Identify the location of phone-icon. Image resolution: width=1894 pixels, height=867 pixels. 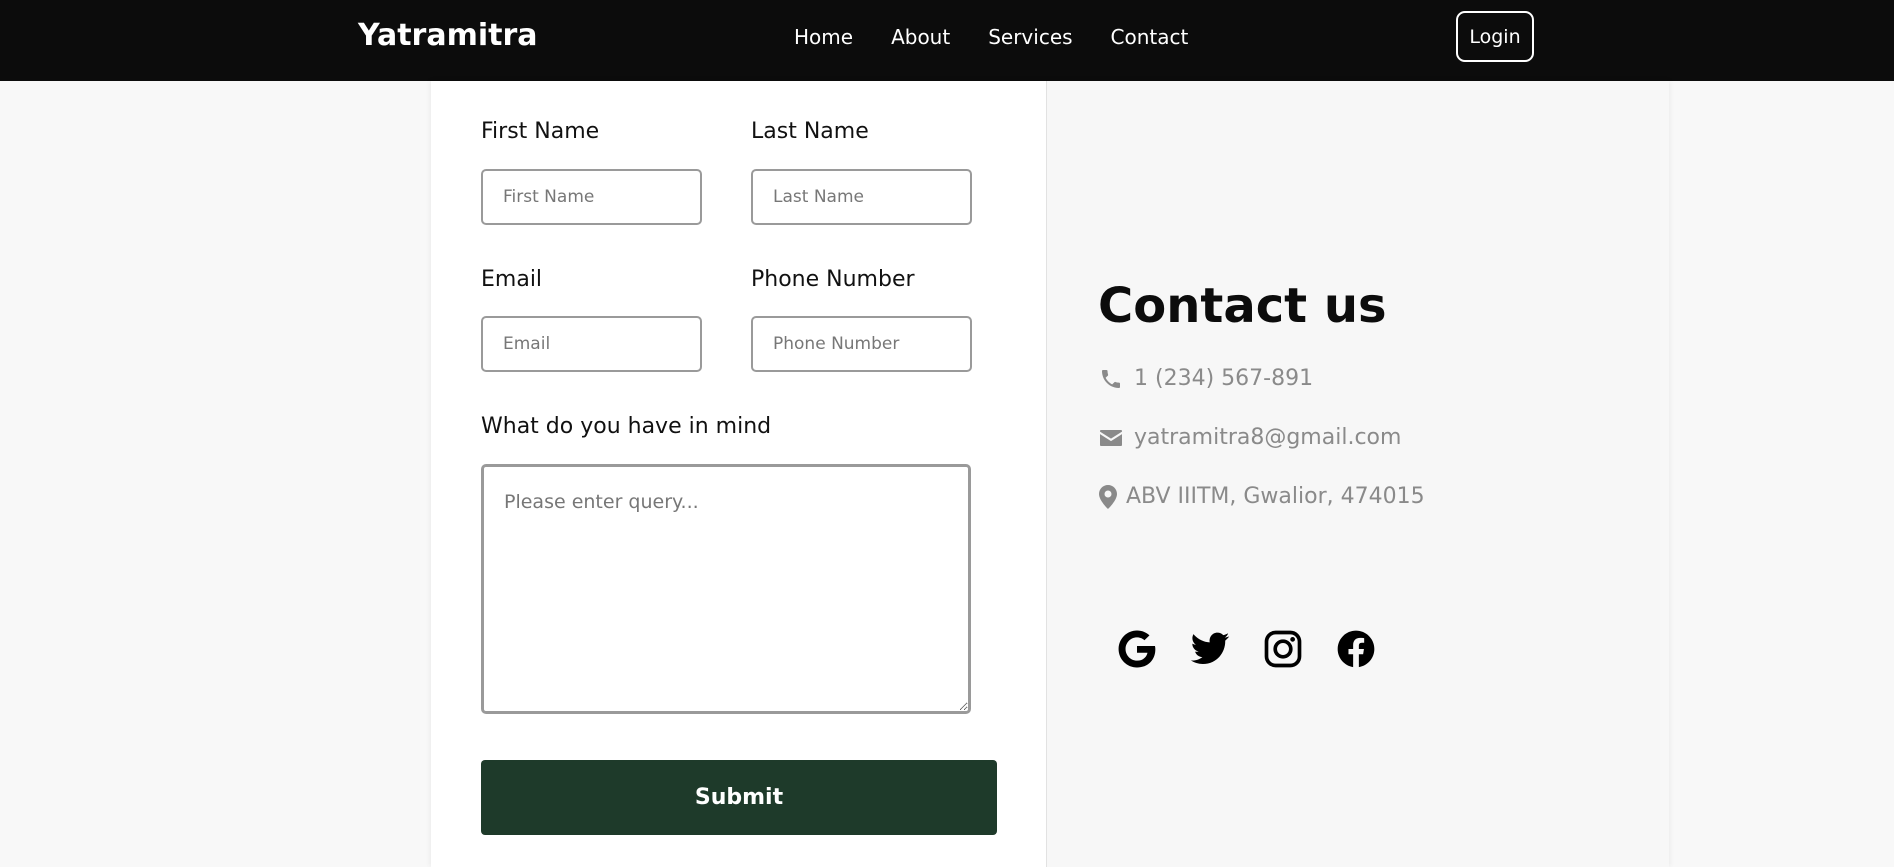
(1111, 379).